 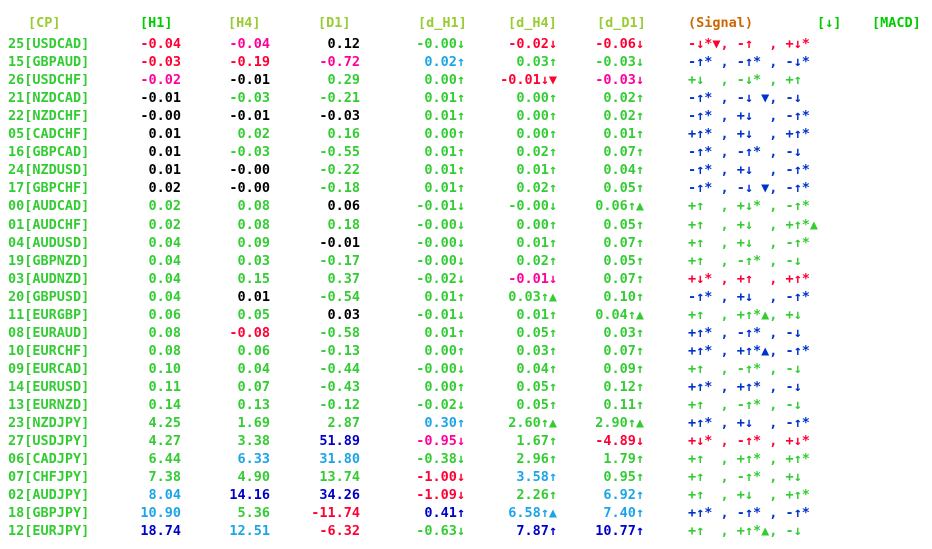 What do you see at coordinates (623, 296) in the screenshot?
I see `d-d1-value: 0.10↑` at bounding box center [623, 296].